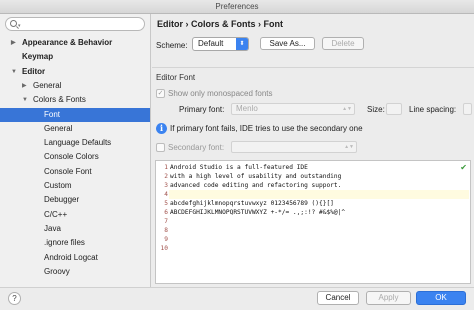 This screenshot has height=310, width=474. What do you see at coordinates (176, 77) in the screenshot?
I see `section-title: Editor Font` at bounding box center [176, 77].